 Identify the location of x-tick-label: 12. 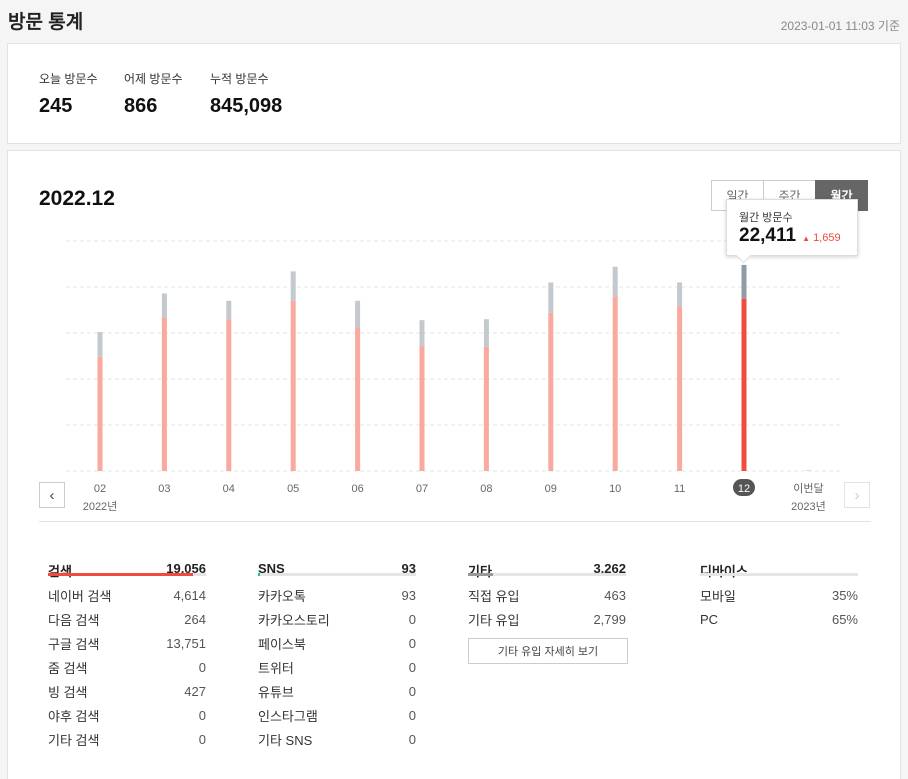
(744, 489).